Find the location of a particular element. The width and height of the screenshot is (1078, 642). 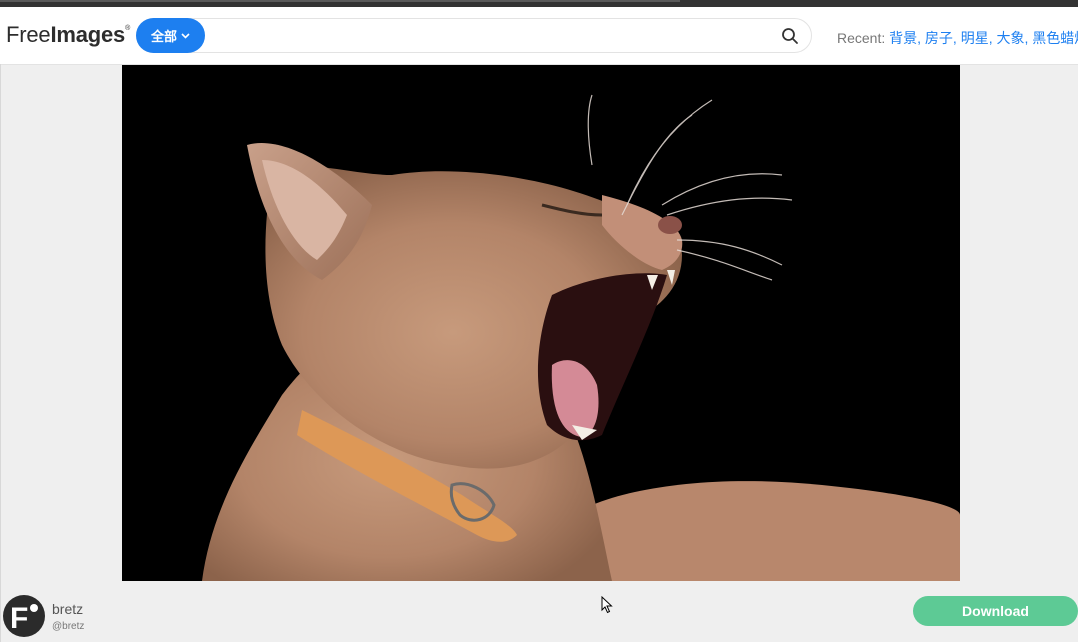

search-input is located at coordinates (495, 36).